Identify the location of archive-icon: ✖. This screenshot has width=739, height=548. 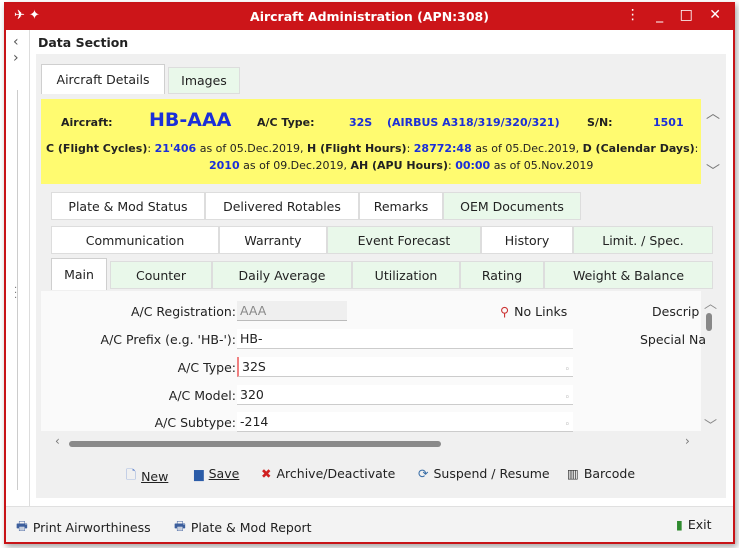
(266, 473).